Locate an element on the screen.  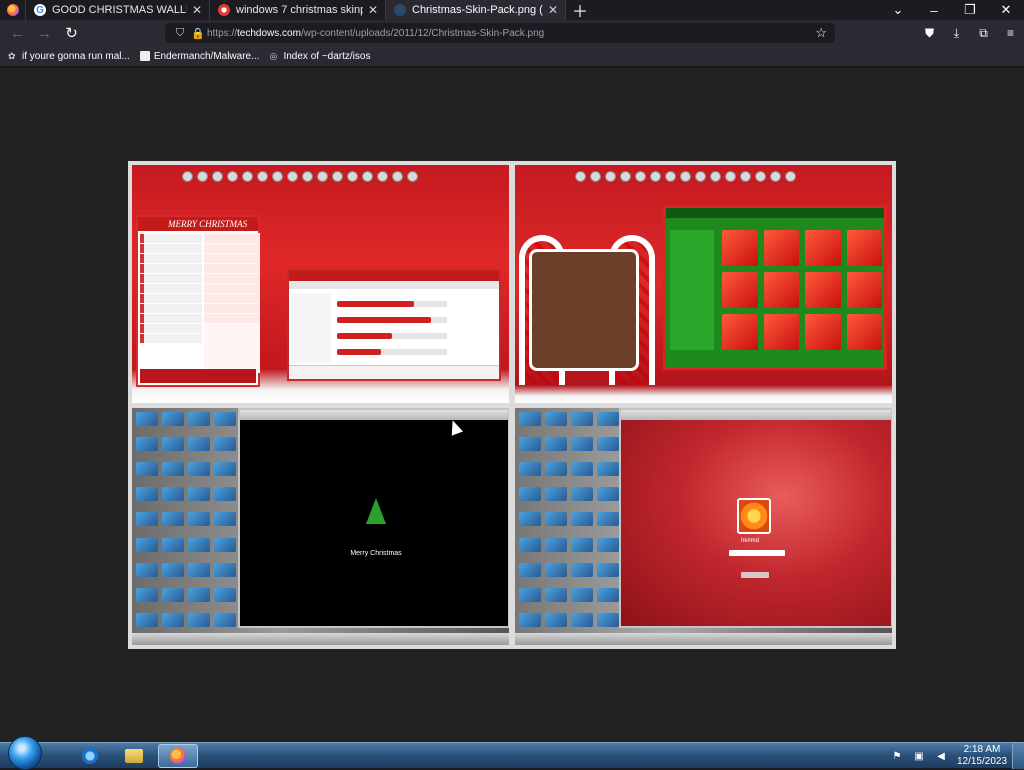
github-icon is located at coordinates (144, 56).